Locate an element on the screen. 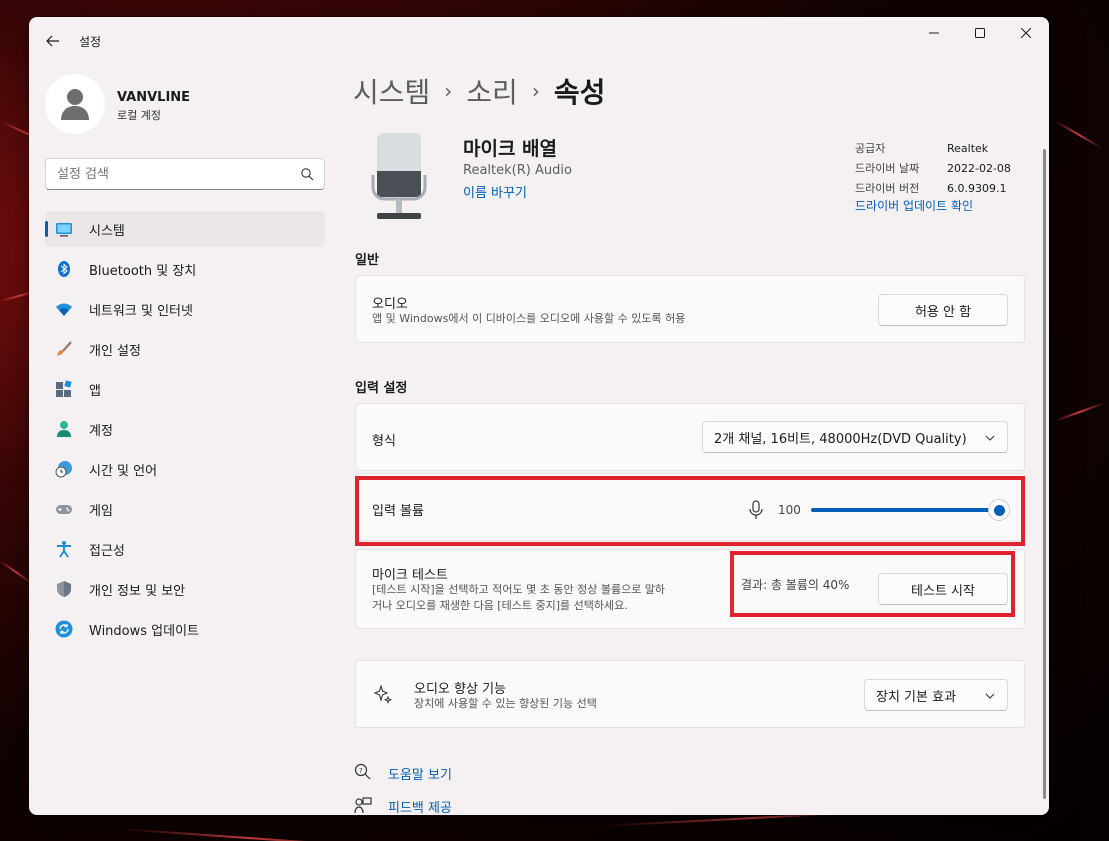 This screenshot has height=841, width=1109. avatar is located at coordinates (75, 104).